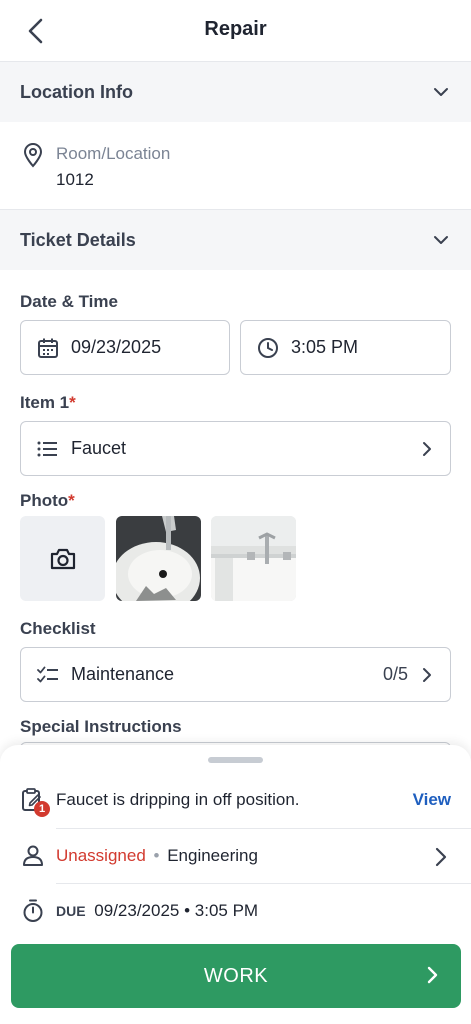 The height and width of the screenshot is (1024, 471). Describe the element at coordinates (395, 674) in the screenshot. I see `checklist-progress: 0/5` at that location.